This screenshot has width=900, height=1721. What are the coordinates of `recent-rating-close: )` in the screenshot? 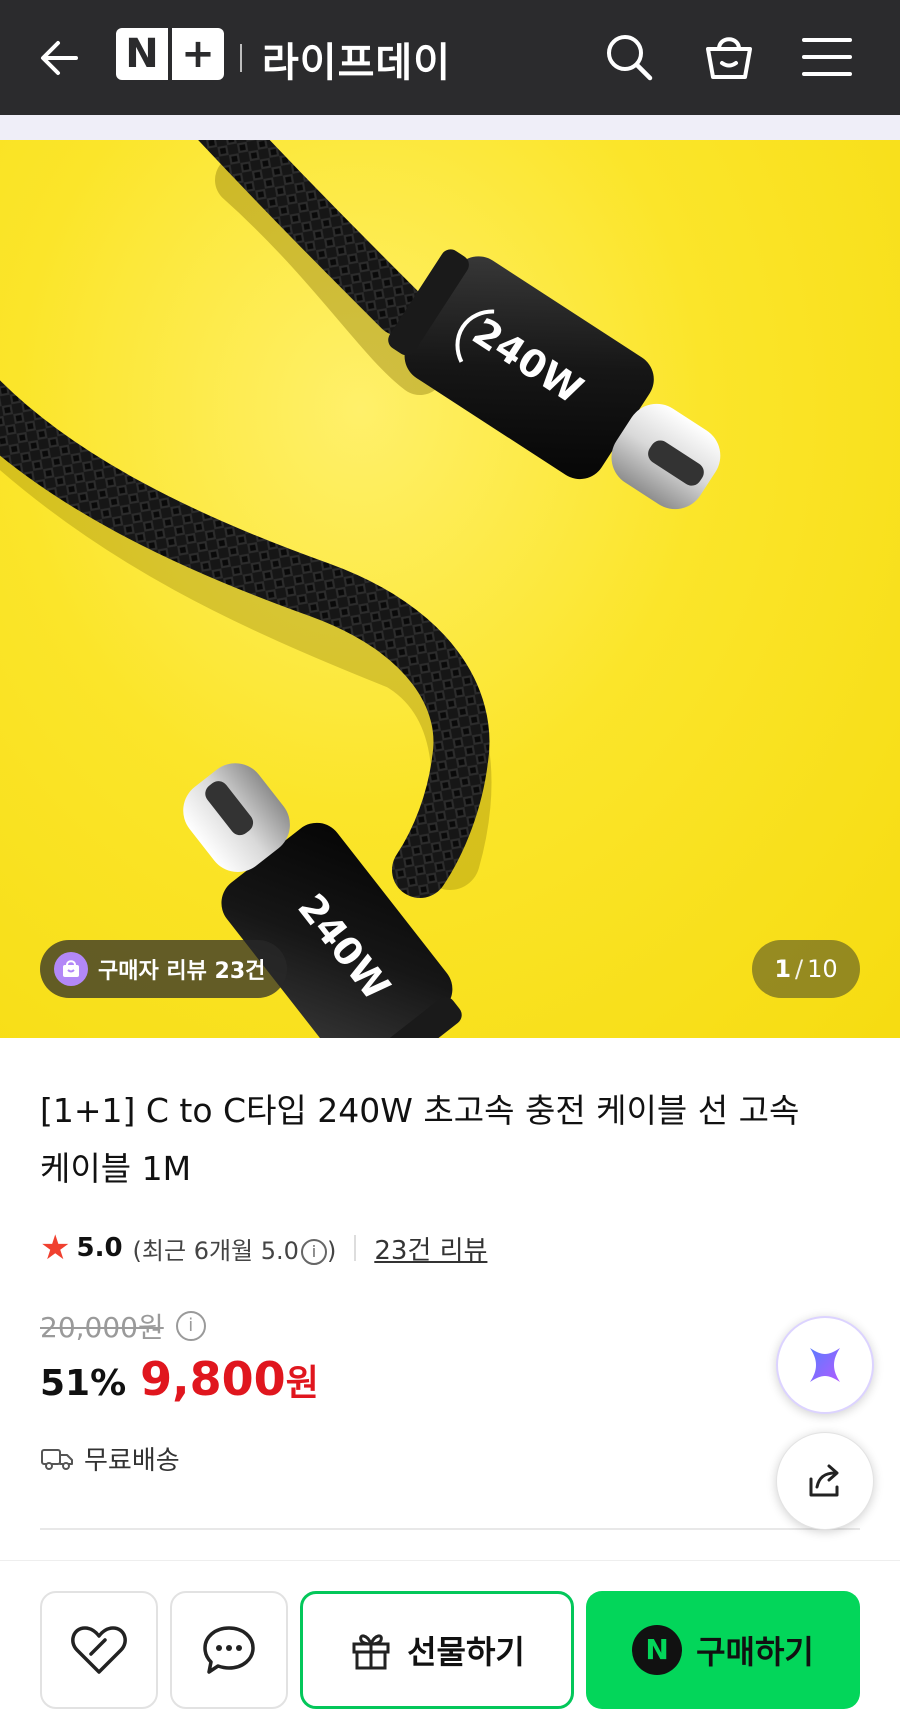 It's located at (331, 1250).